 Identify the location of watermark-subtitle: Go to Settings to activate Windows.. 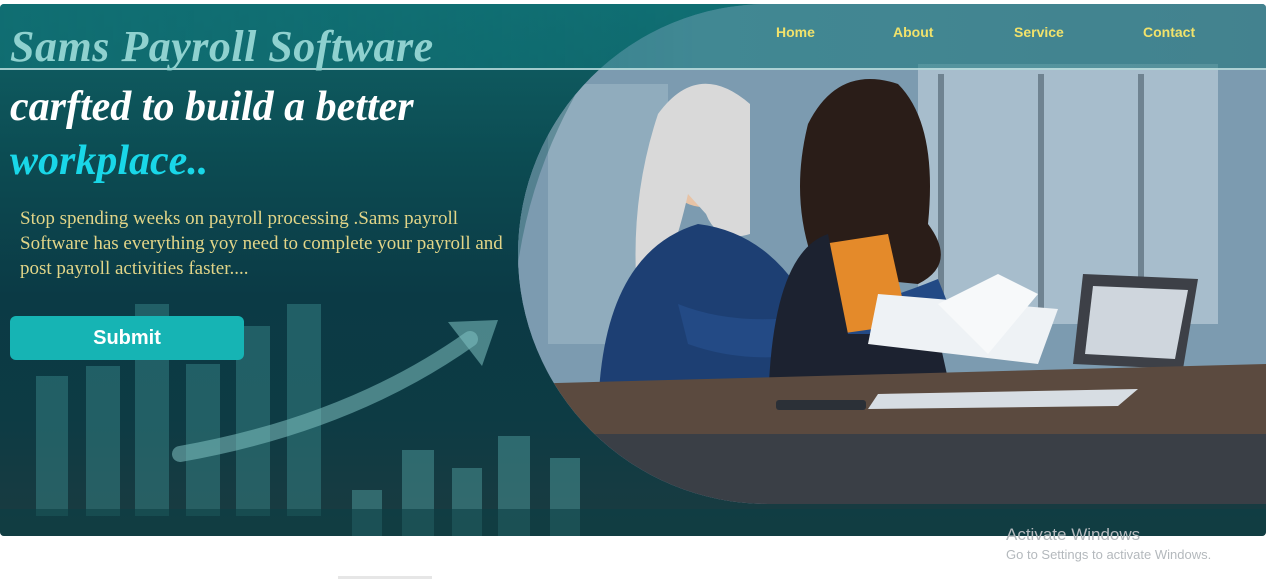
(1109, 554).